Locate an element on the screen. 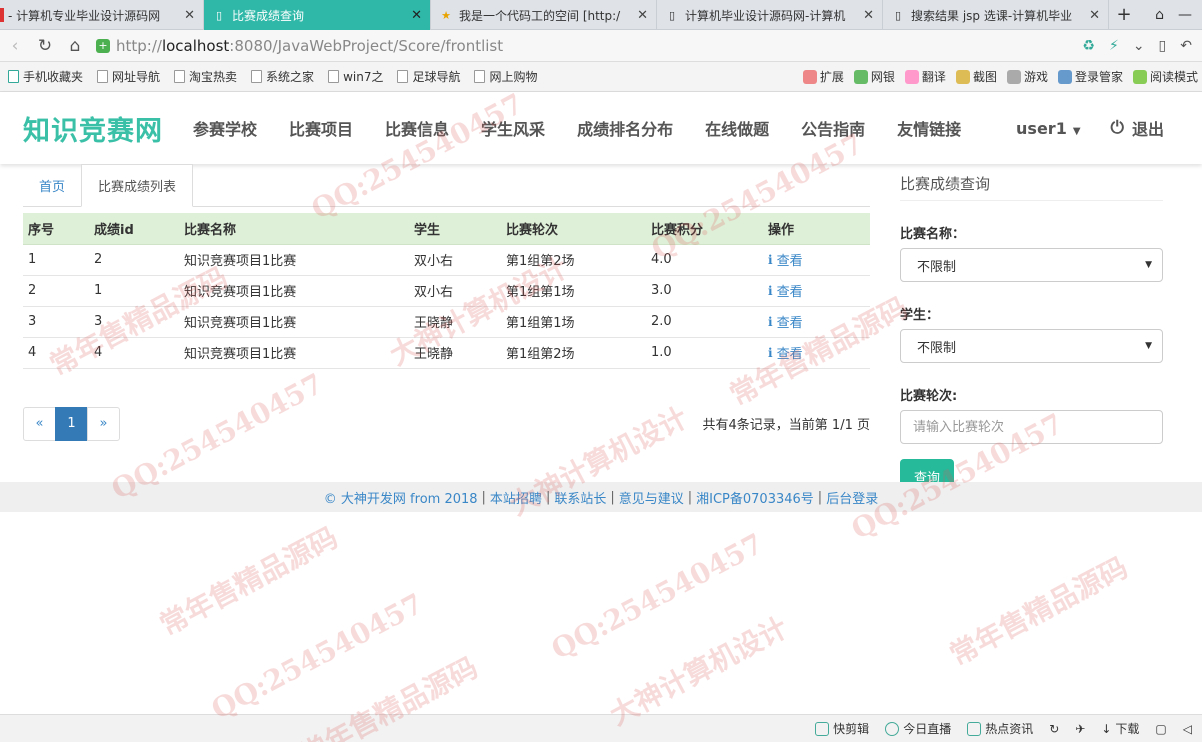 This screenshot has width=1202, height=742. nav-item-students: 学生风采 is located at coordinates (513, 128).